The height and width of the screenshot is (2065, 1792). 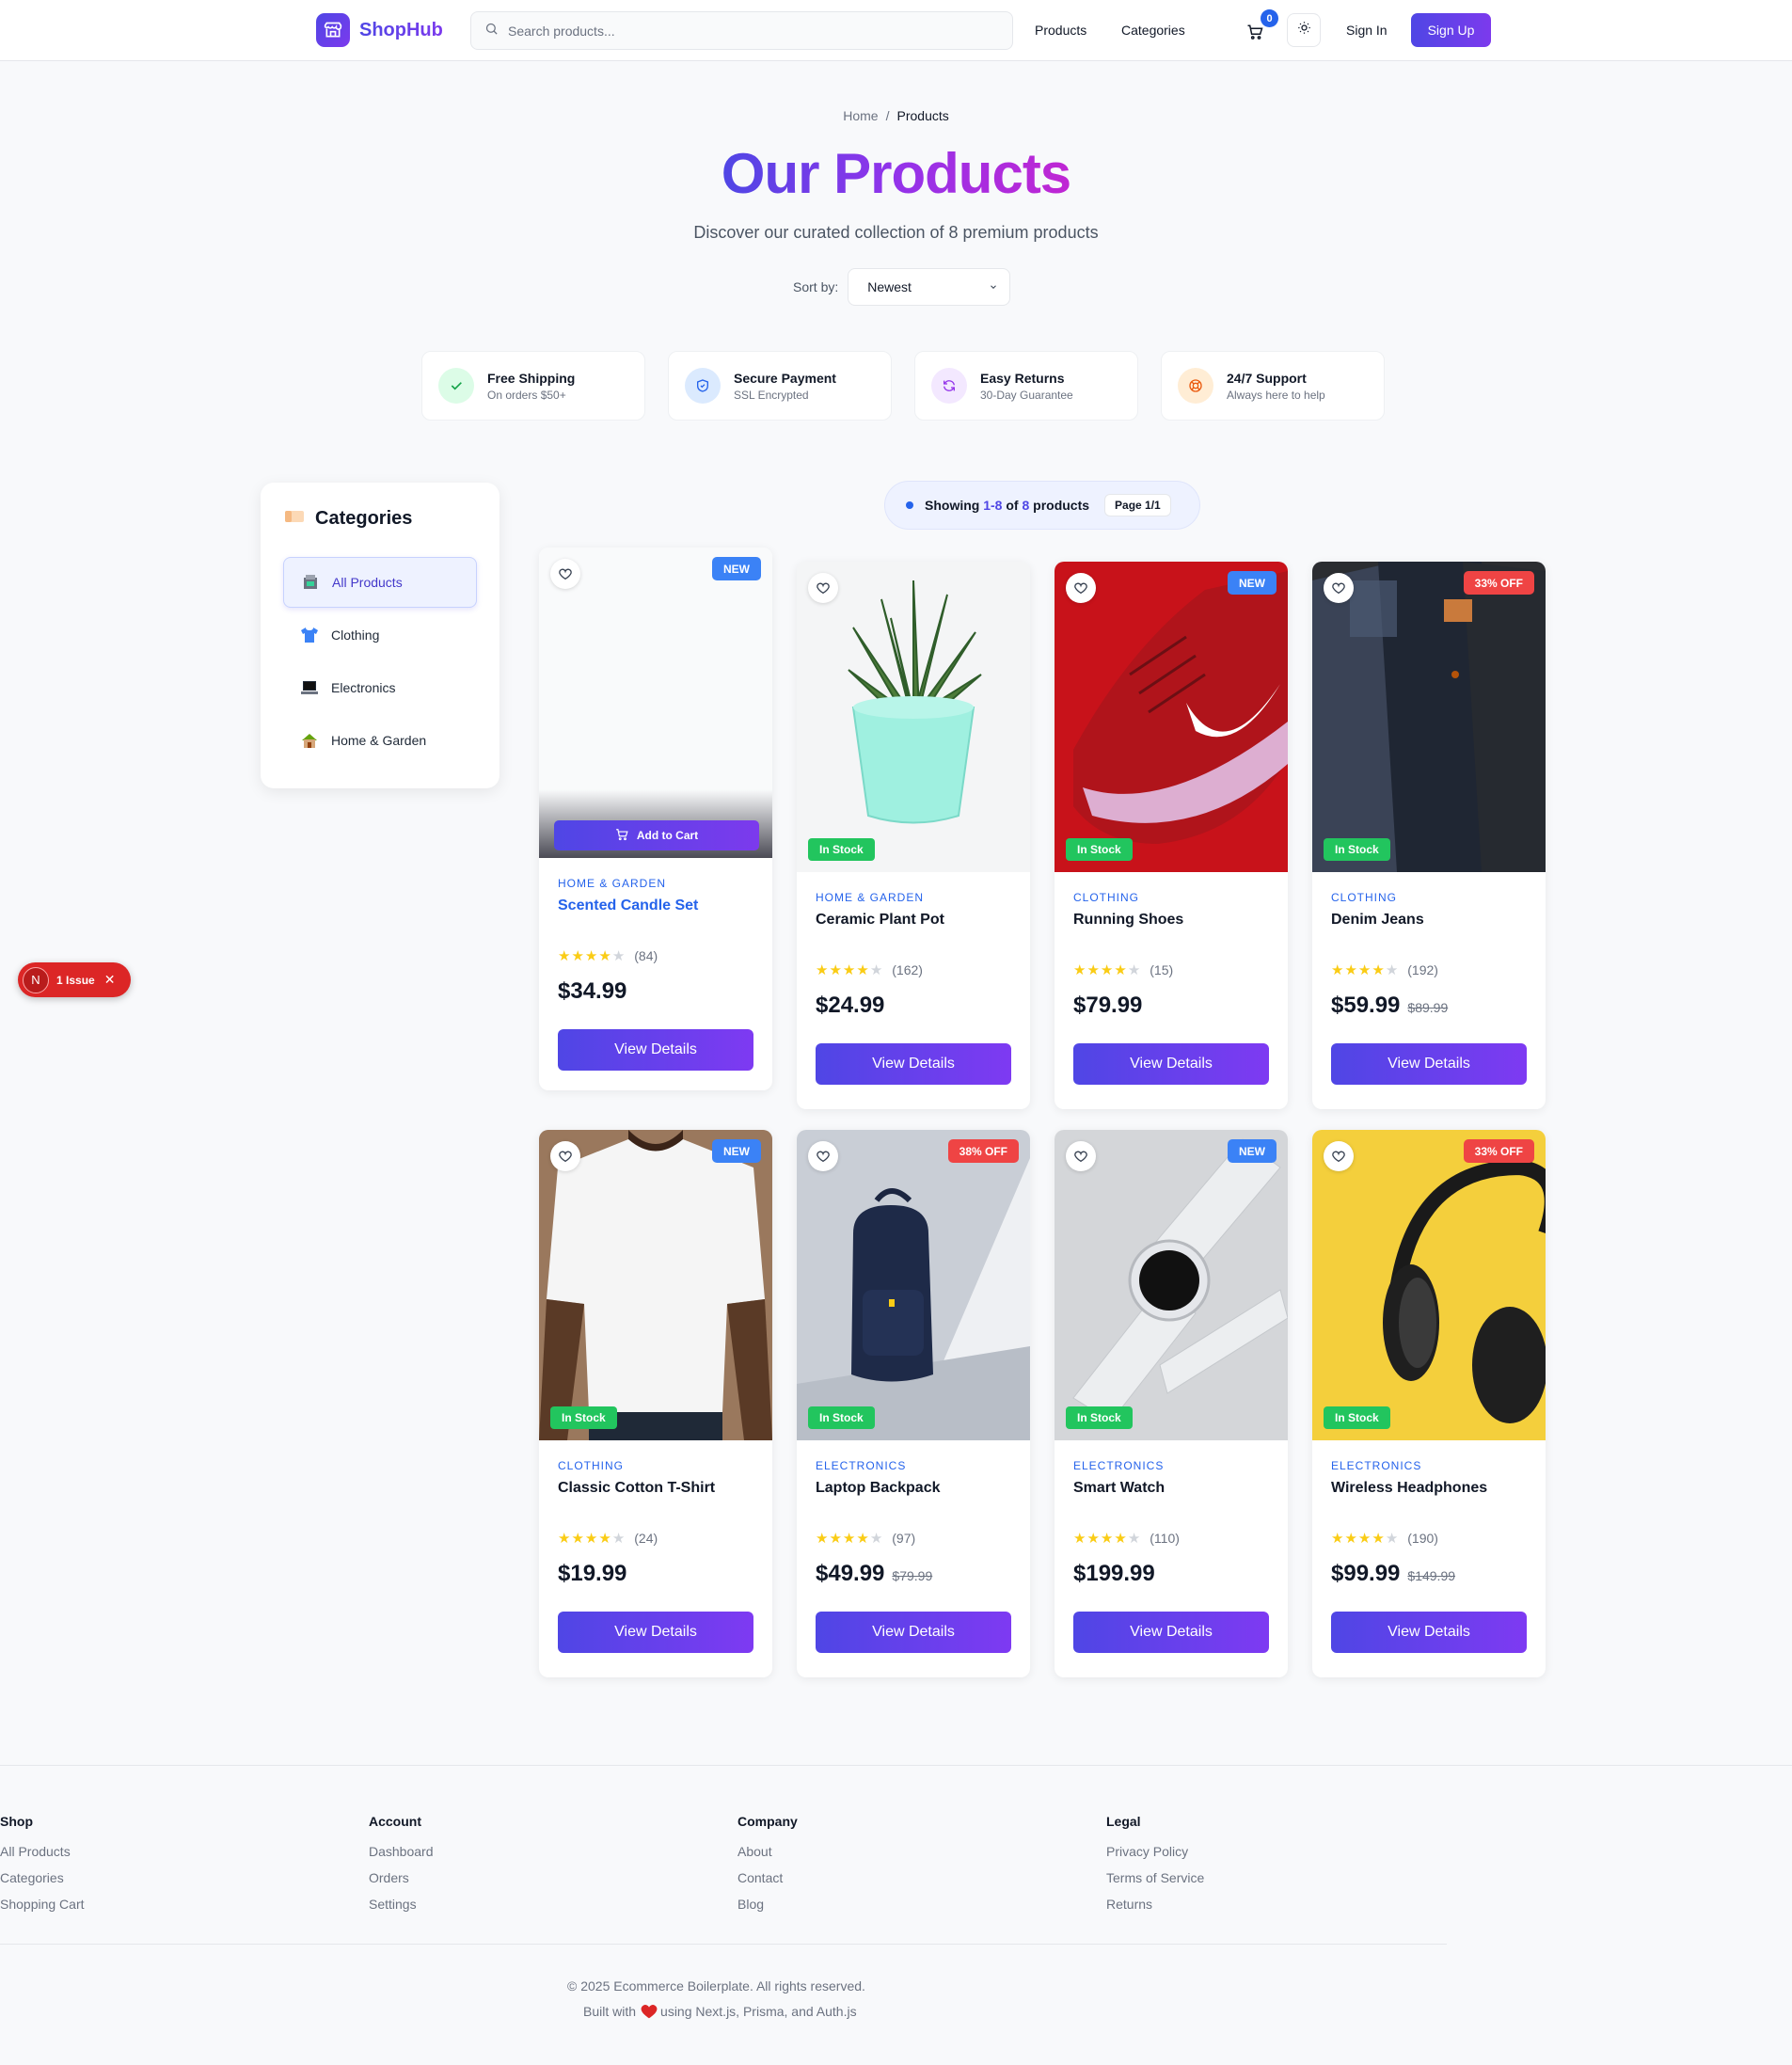 I want to click on sort-select: Newest, so click(x=930, y=287).